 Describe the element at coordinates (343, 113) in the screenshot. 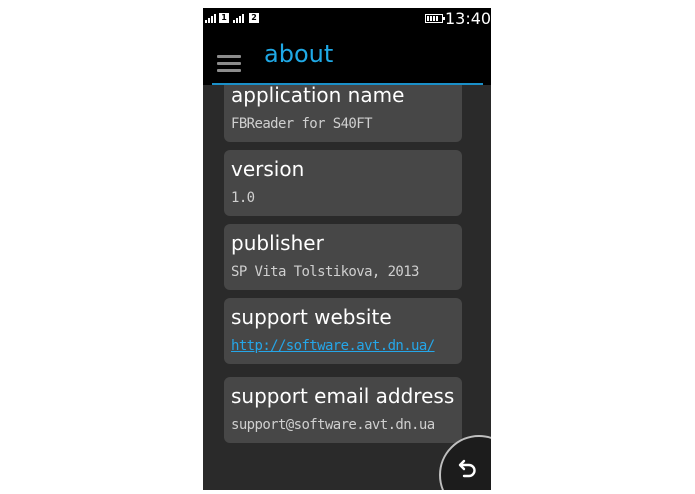

I see `application-name-card: application name FBReader for S40FT` at that location.